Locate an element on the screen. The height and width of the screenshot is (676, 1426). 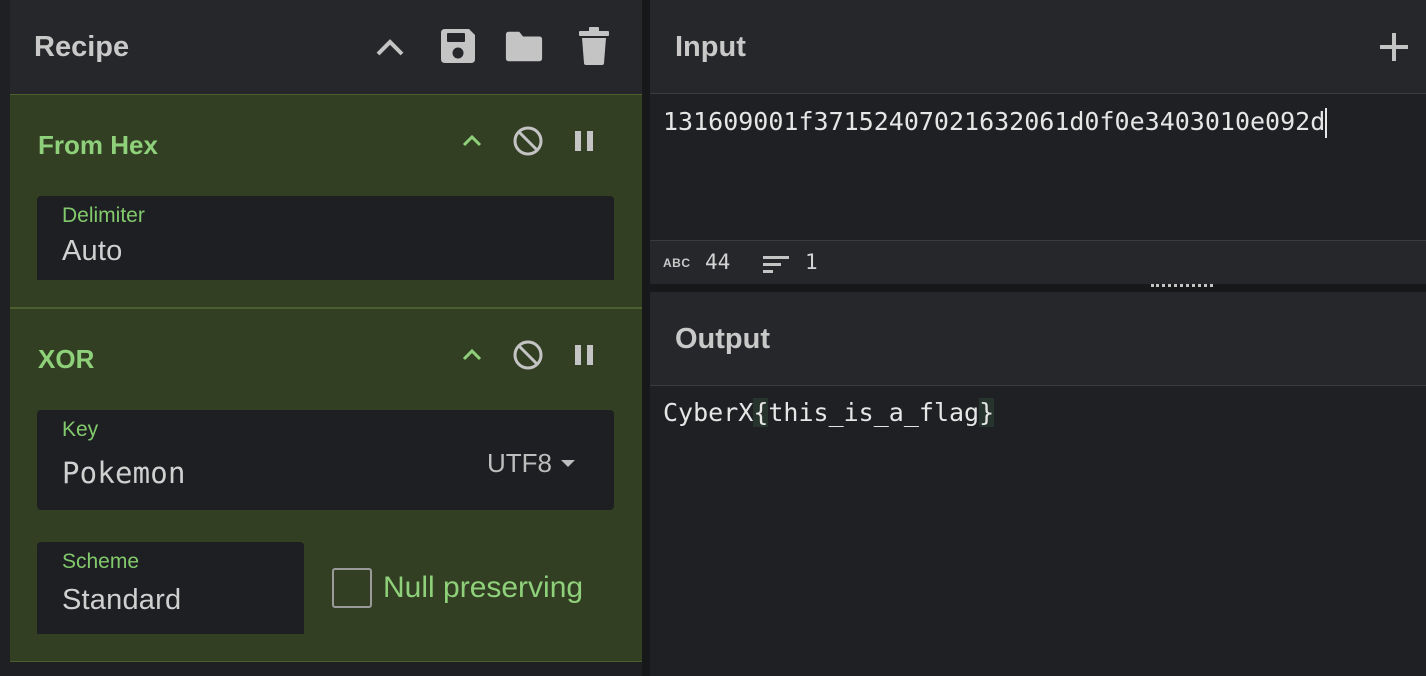
clear-recipe-button is located at coordinates (594, 46).